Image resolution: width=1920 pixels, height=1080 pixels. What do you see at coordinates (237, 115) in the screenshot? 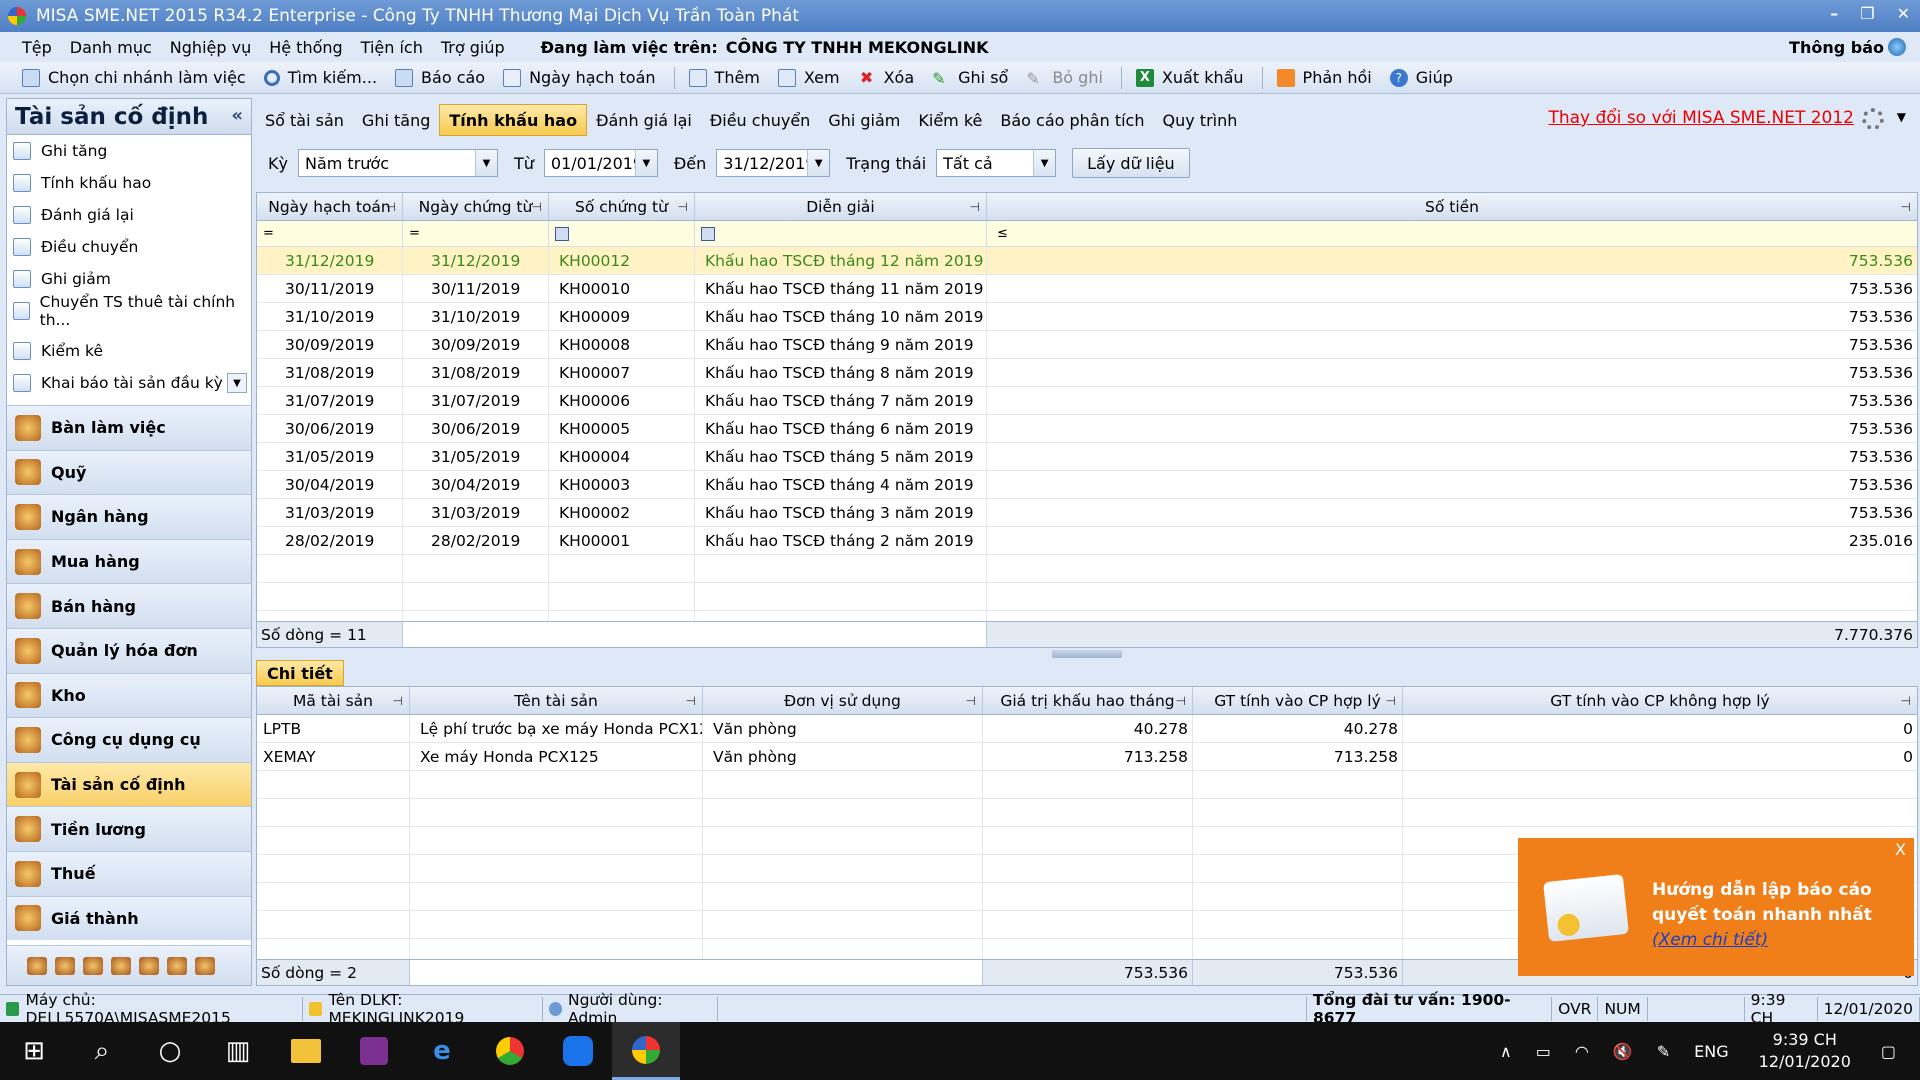
I see `collapse-icon: «` at bounding box center [237, 115].